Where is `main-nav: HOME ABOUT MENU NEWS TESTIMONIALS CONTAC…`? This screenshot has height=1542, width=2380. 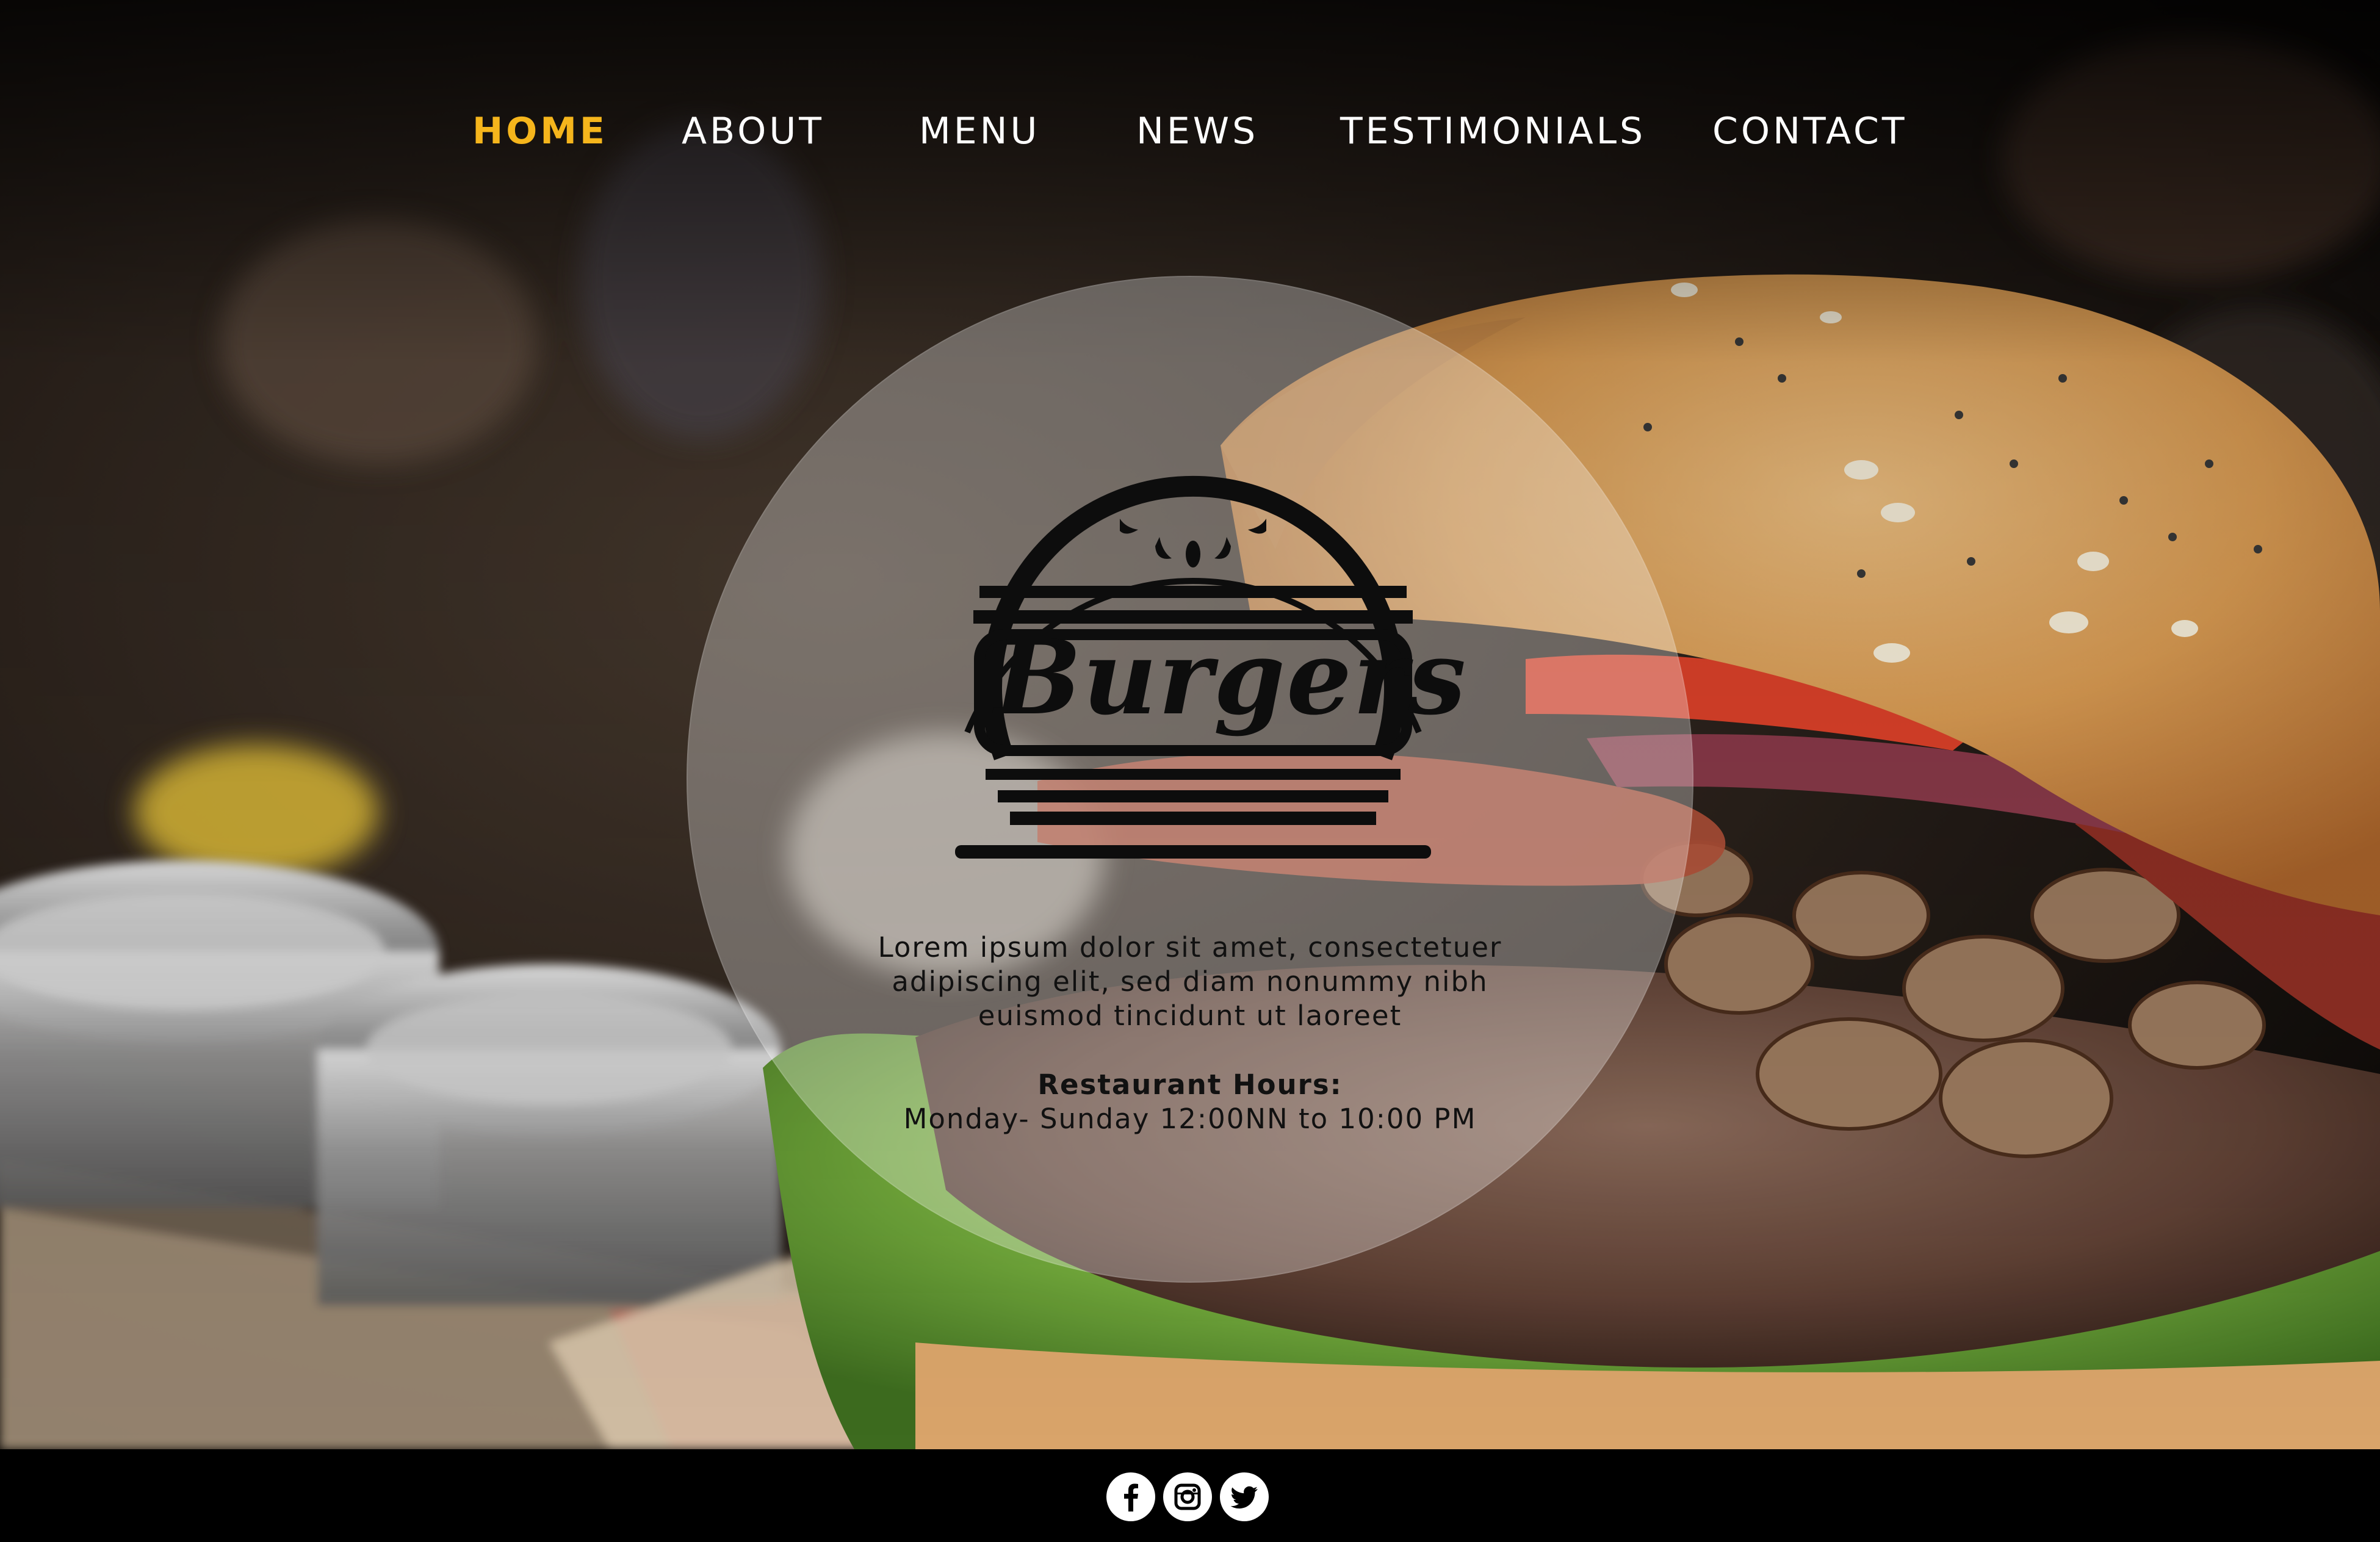 main-nav: HOME ABOUT MENU NEWS TESTIMONIALS CONTAC… is located at coordinates (1190, 131).